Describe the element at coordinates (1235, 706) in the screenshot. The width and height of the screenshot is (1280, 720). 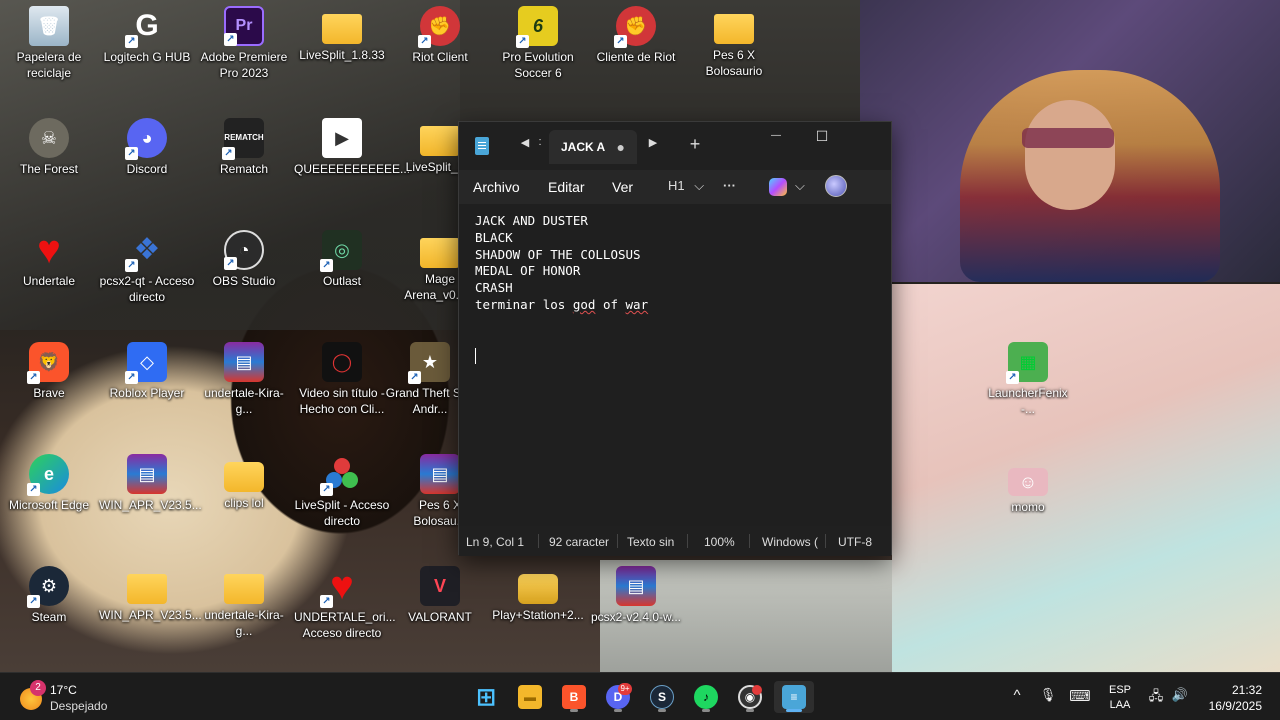
I see `clock-date: 16/9/2025` at that location.